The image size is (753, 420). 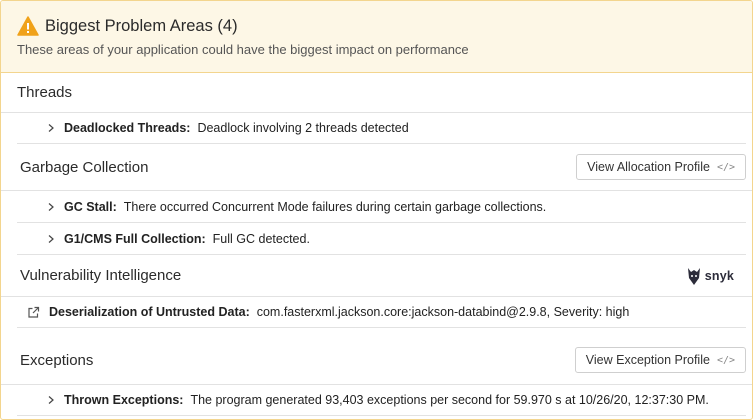 I want to click on snyk-logo: snyk, so click(x=710, y=276).